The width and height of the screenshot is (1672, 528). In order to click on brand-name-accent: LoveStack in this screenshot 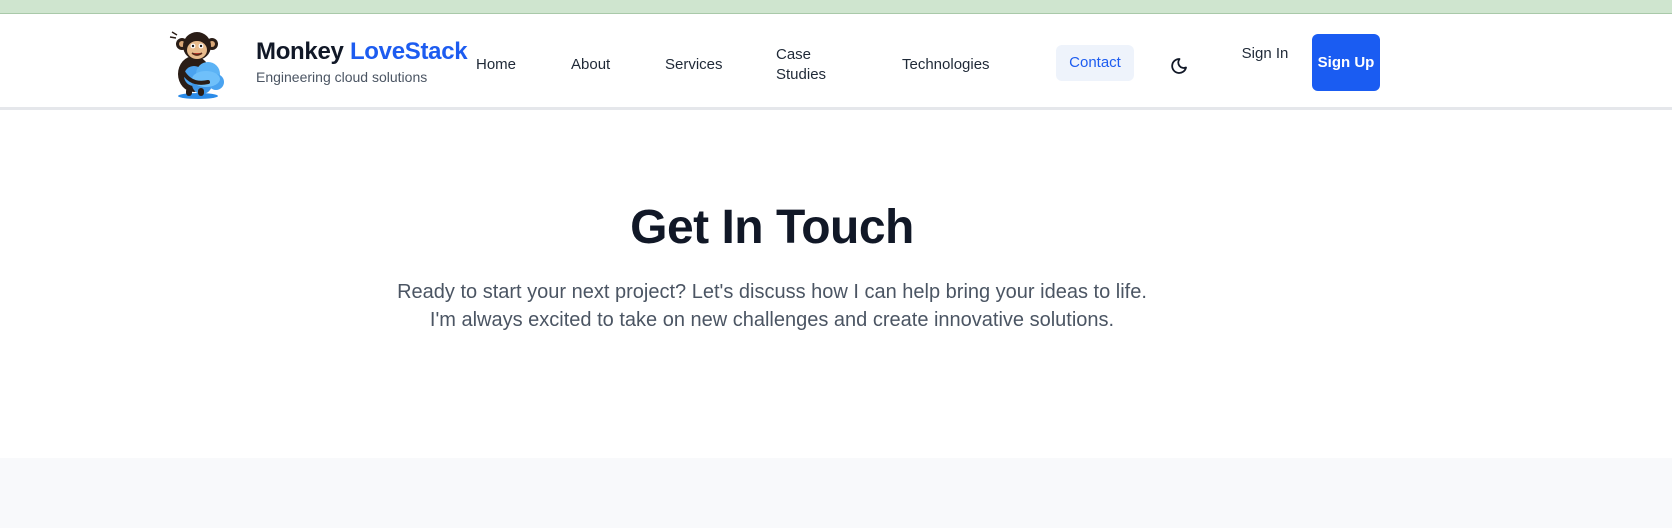, I will do `click(408, 51)`.